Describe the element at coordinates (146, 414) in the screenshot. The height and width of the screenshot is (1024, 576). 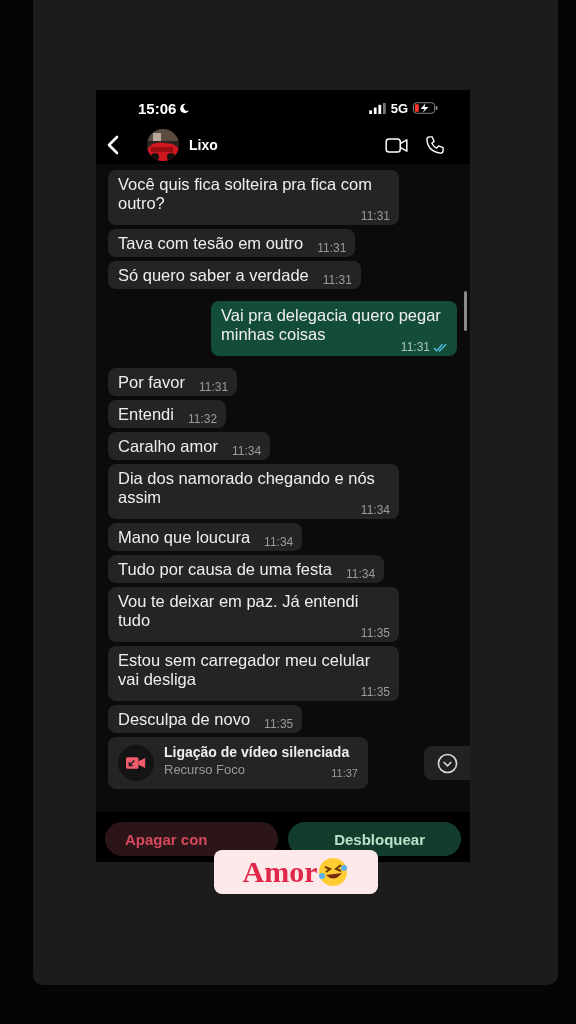
I see `message-text: Entendi` at that location.